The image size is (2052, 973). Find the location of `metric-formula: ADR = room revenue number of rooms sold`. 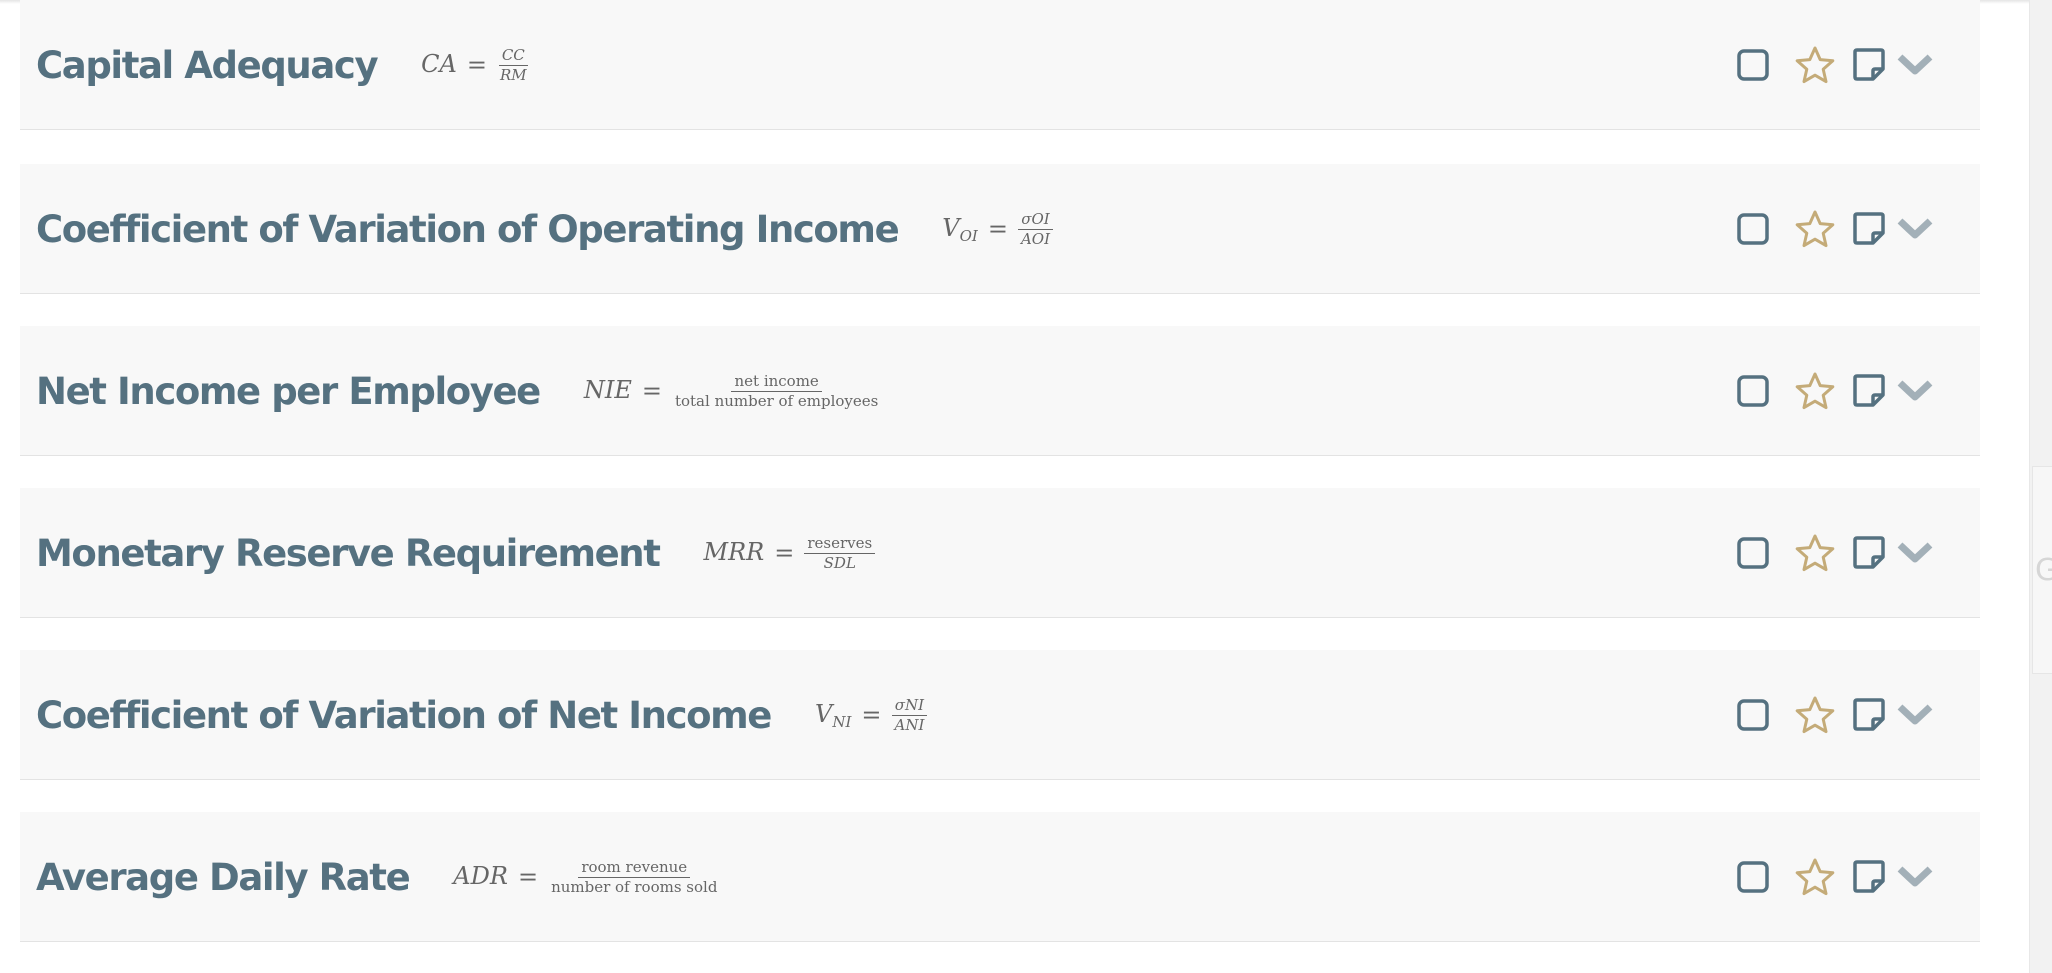

metric-formula: ADR = room revenue number of rooms sold is located at coordinates (586, 877).